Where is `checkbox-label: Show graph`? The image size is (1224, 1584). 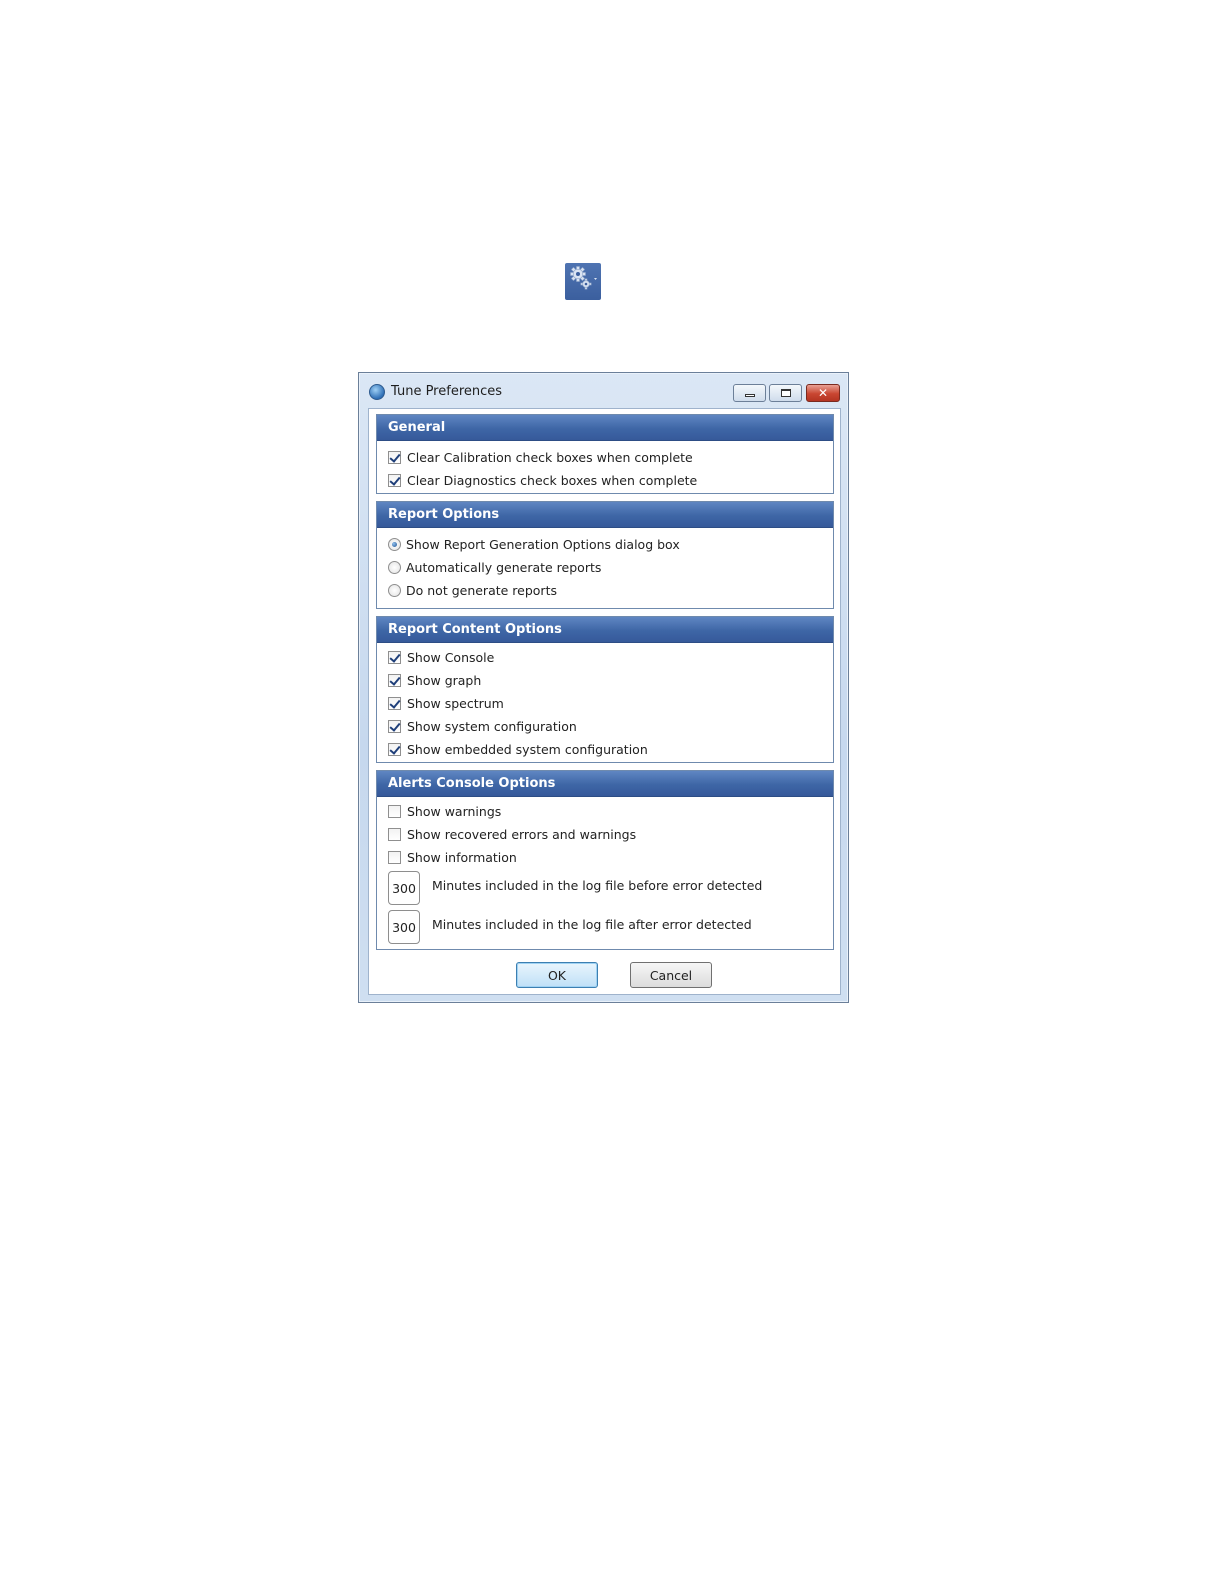 checkbox-label: Show graph is located at coordinates (444, 680).